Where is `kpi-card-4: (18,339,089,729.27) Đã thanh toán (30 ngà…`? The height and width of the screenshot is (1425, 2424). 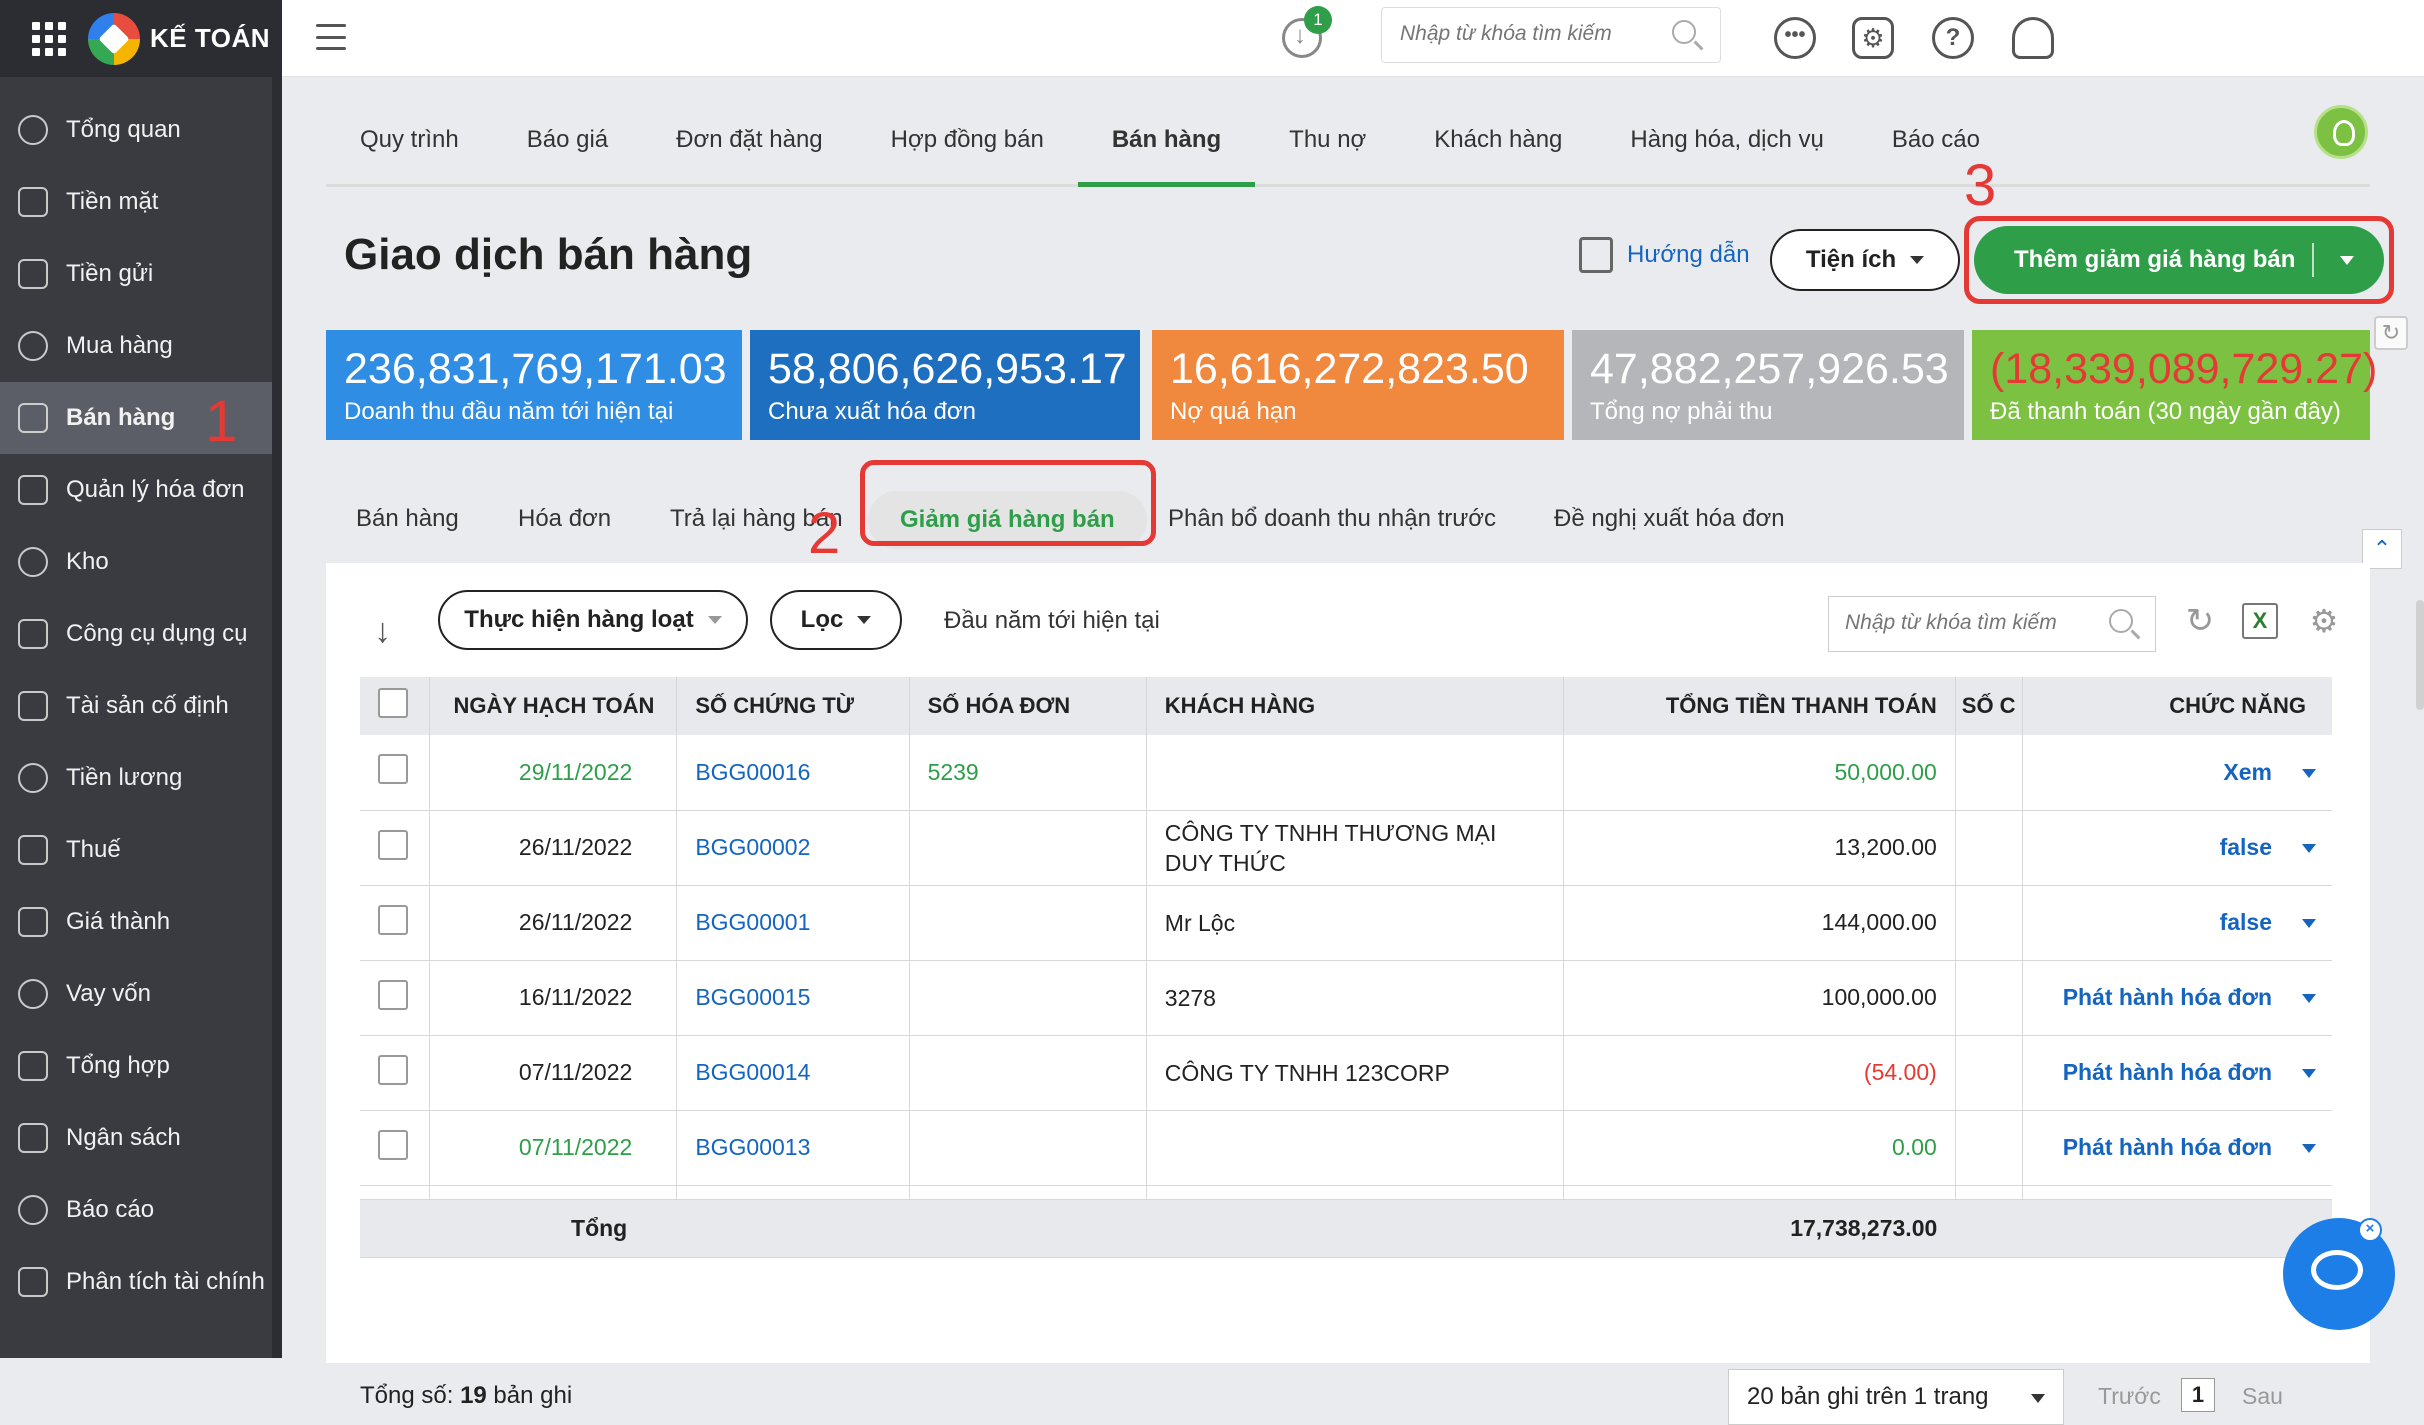 kpi-card-4: (18,339,089,729.27) Đã thanh toán (30 ngà… is located at coordinates (2174, 385).